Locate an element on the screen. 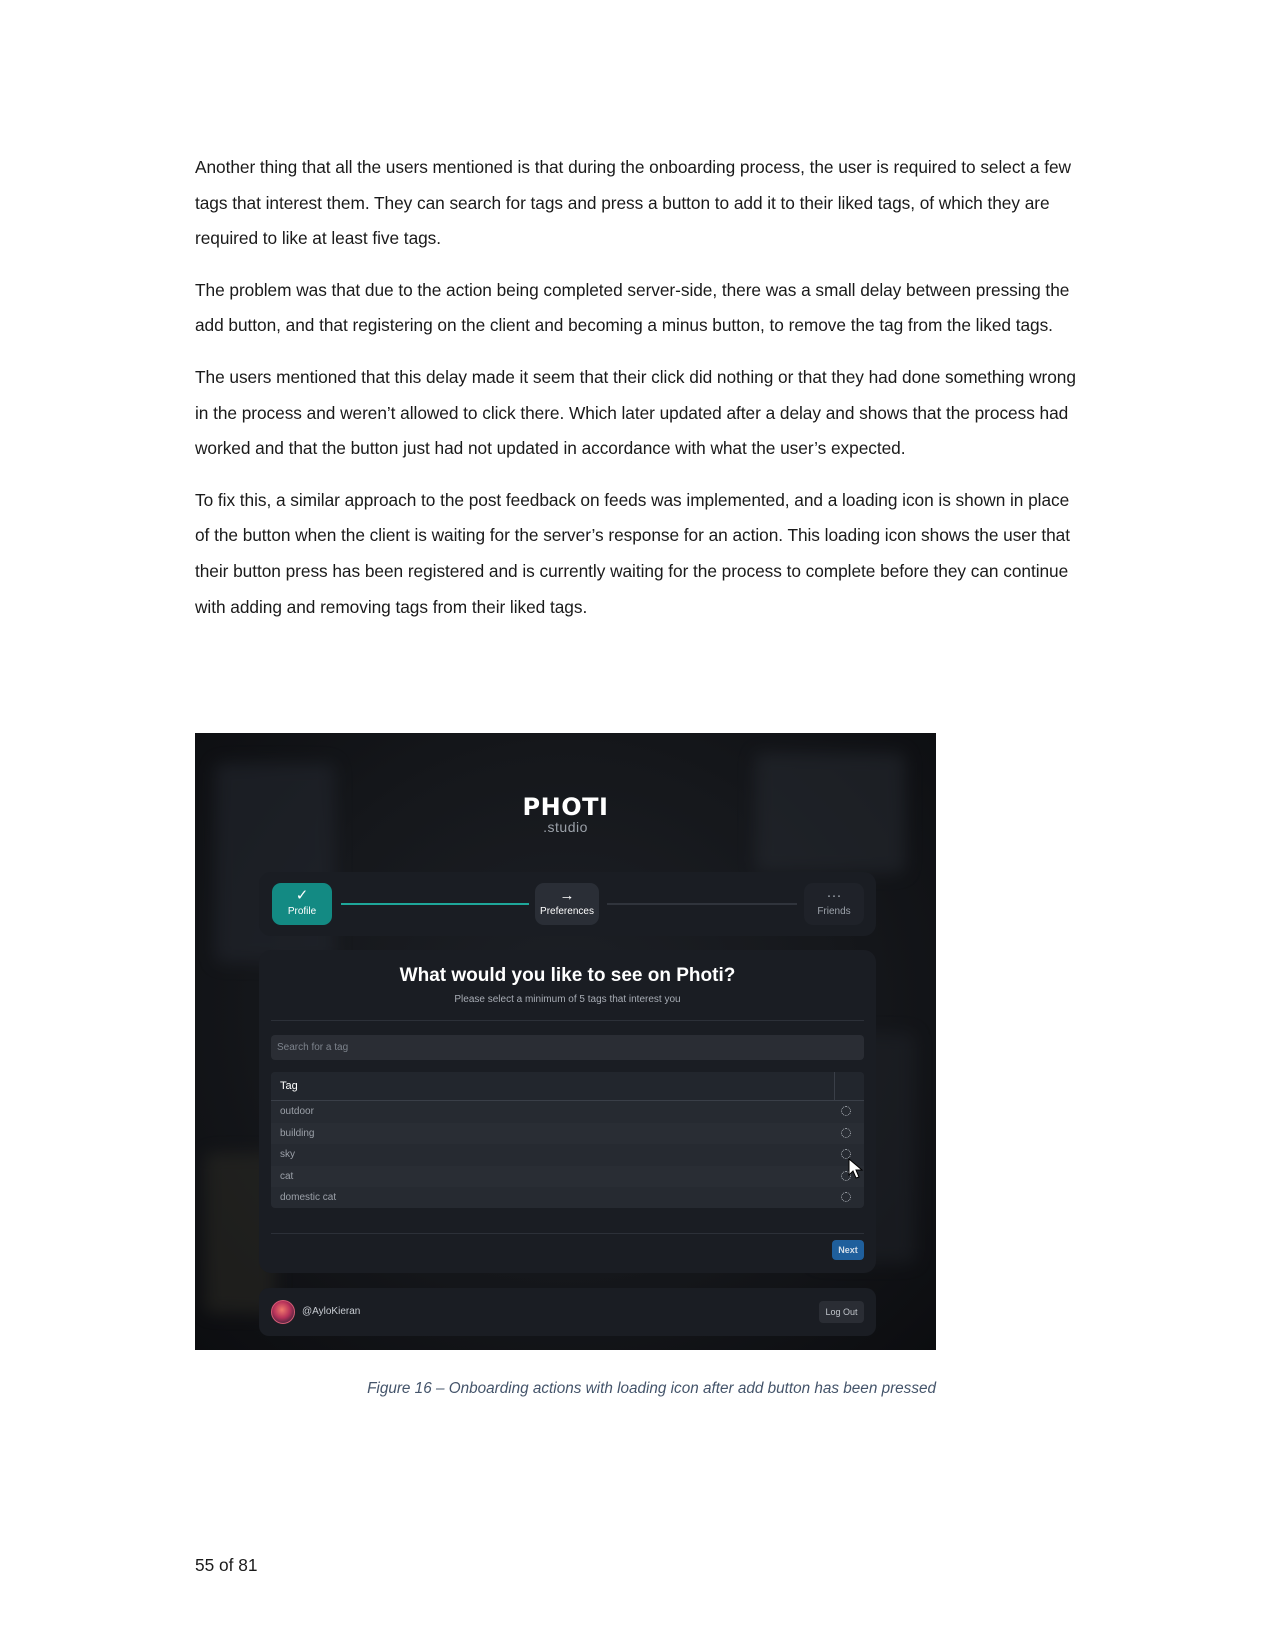 The height and width of the screenshot is (1650, 1275). step-friends: ··· Friends is located at coordinates (834, 904).